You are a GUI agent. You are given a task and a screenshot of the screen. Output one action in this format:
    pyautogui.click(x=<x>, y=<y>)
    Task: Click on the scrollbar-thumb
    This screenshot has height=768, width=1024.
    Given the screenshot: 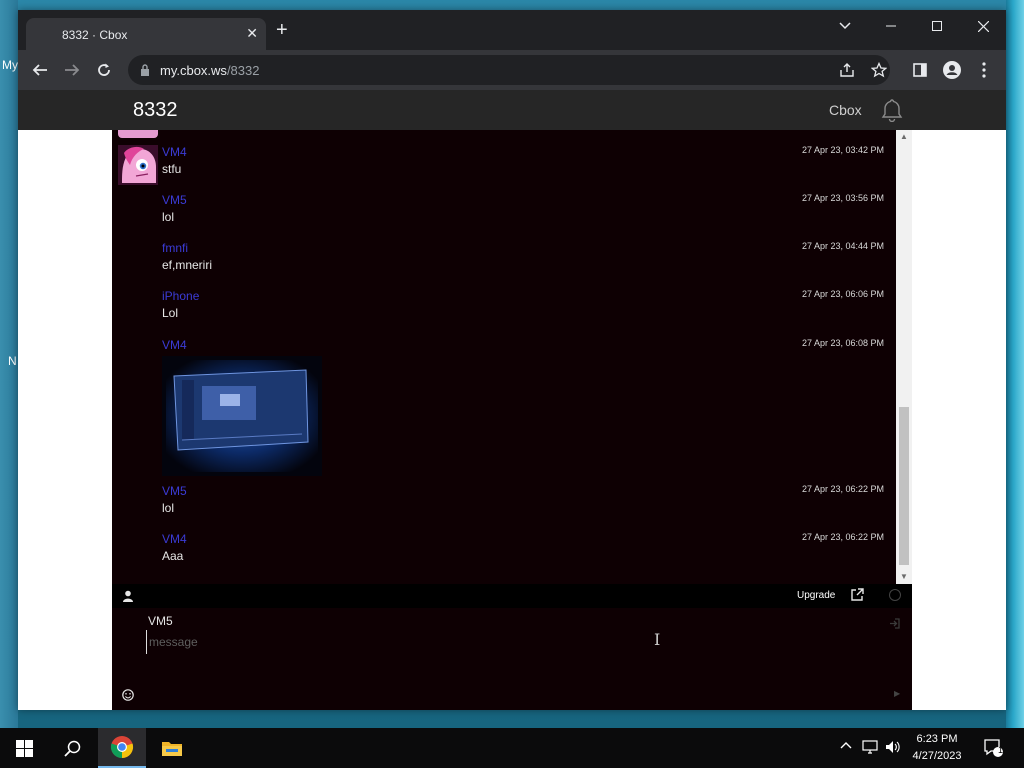 What is the action you would take?
    pyautogui.click(x=904, y=486)
    